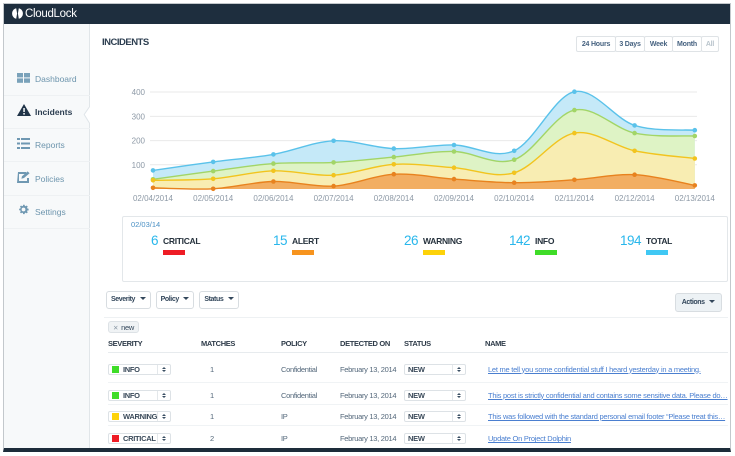  Describe the element at coordinates (213, 198) in the screenshot. I see `svg-text: 02/05/2014` at that location.